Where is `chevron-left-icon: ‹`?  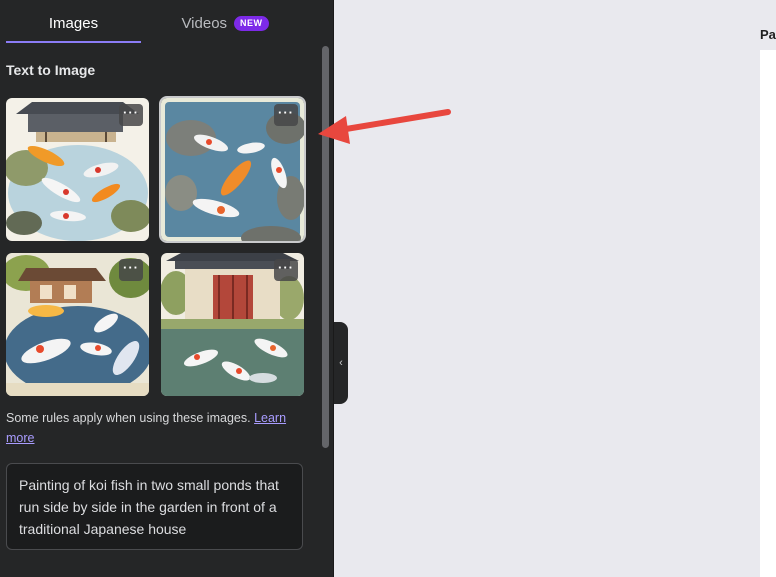 chevron-left-icon: ‹ is located at coordinates (341, 363).